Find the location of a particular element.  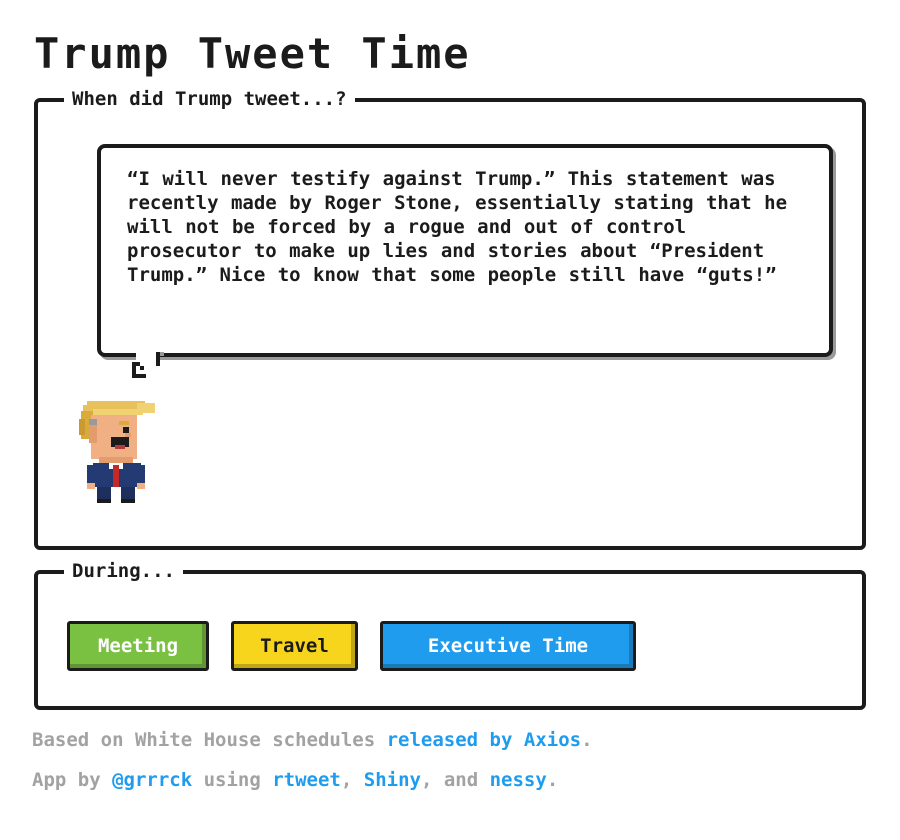

footer-credits-and: , and is located at coordinates (455, 780).